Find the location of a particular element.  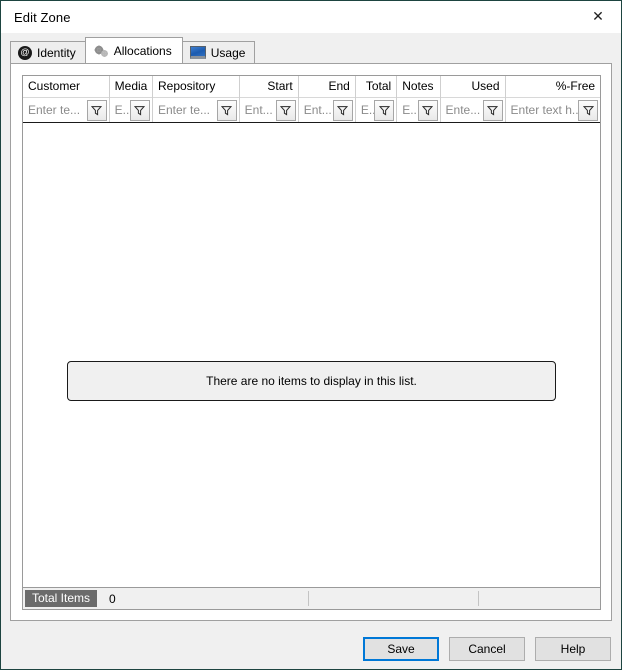

title-bar: Edit Zone ✕ is located at coordinates (311, 17).